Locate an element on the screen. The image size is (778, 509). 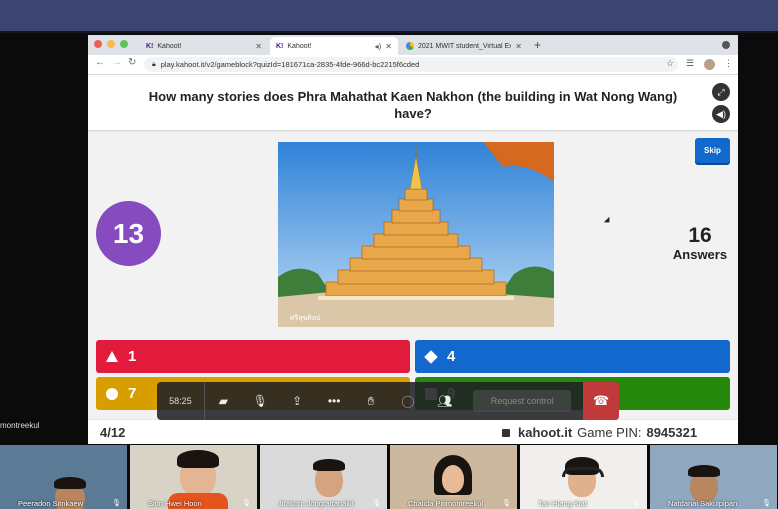
answers-counter: 16 Answers is located at coordinates (700, 244).